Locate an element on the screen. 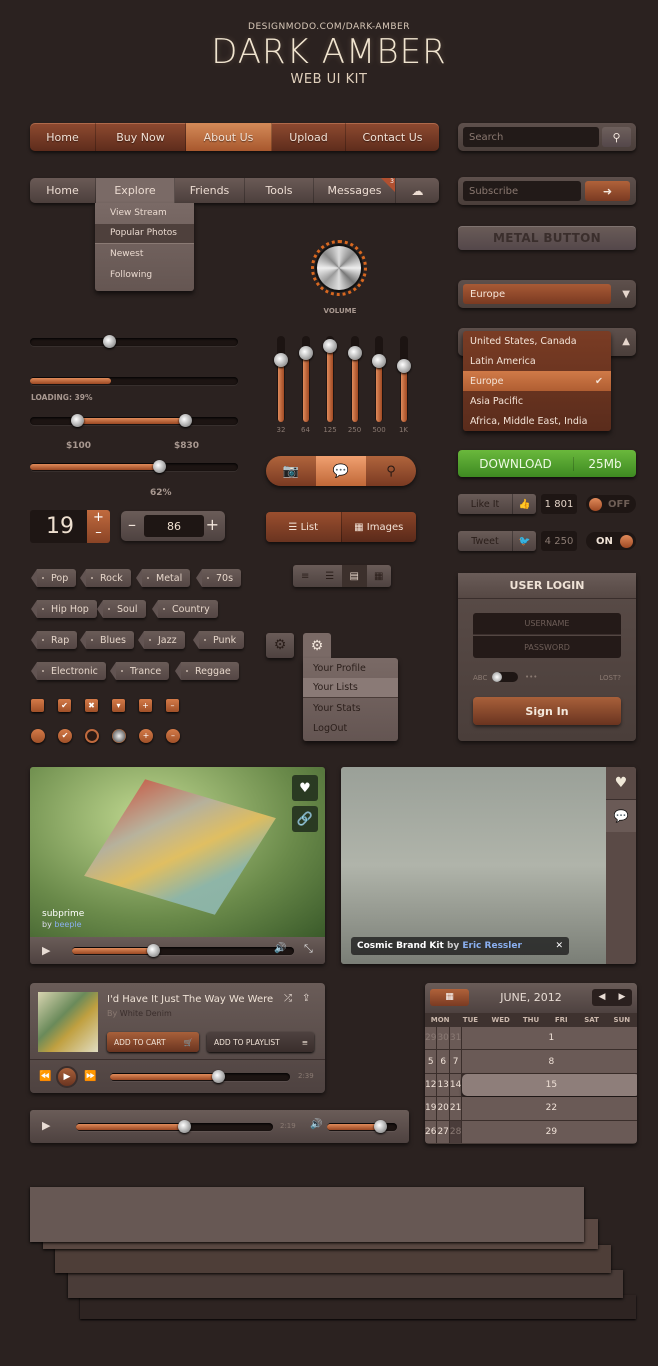  calendar-day: 30 is located at coordinates (443, 1038).